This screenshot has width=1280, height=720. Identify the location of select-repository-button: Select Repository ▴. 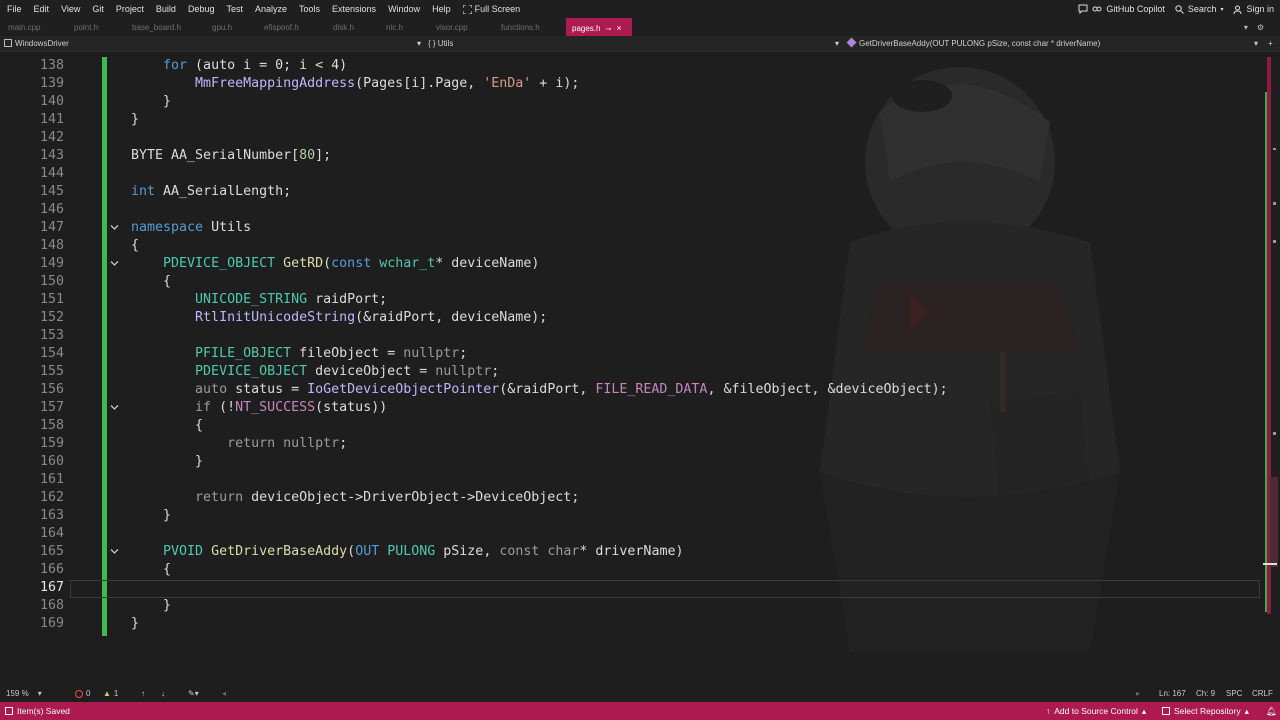
(1205, 711).